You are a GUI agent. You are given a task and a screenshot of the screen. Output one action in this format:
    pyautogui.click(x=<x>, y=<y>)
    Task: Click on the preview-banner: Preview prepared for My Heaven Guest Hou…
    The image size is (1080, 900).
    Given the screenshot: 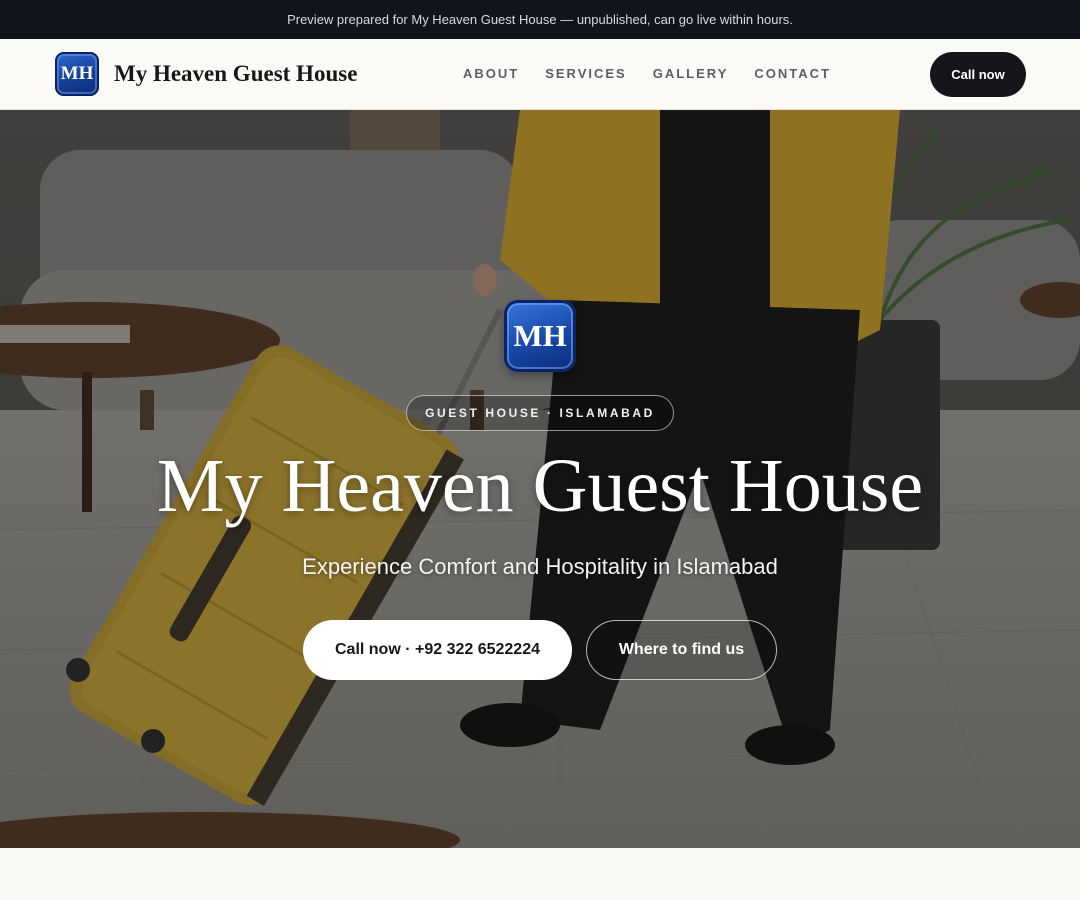 What is the action you would take?
    pyautogui.click(x=540, y=19)
    